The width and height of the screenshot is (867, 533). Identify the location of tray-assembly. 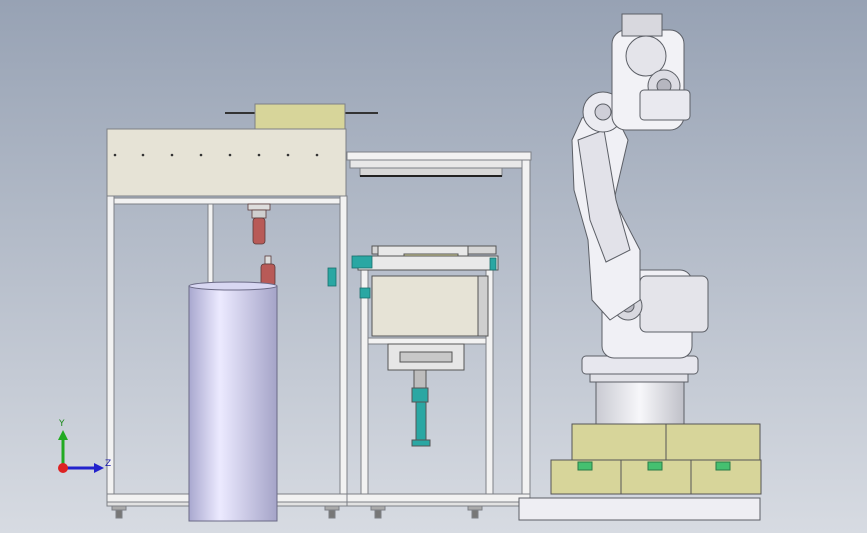
(428, 291).